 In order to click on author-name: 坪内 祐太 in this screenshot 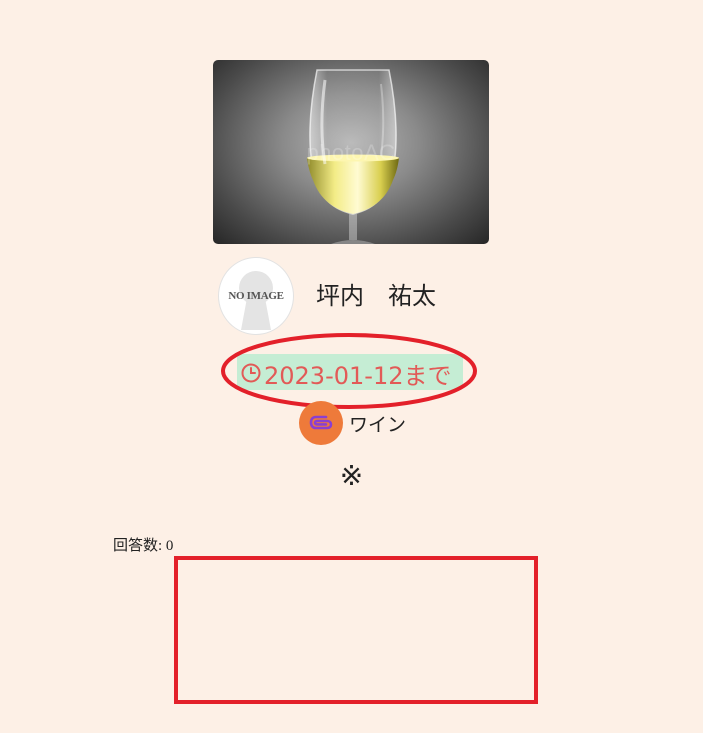, I will do `click(376, 293)`.